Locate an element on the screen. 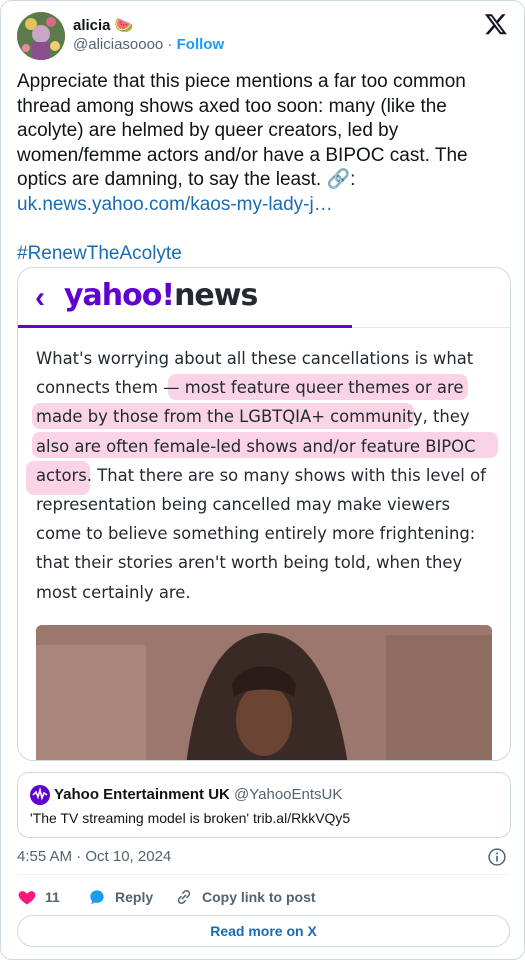 This screenshot has width=525, height=960. news-logo-text: news is located at coordinates (216, 295).